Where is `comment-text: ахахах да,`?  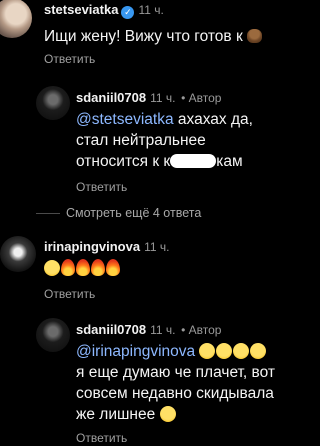
comment-text: ахахах да, is located at coordinates (213, 119).